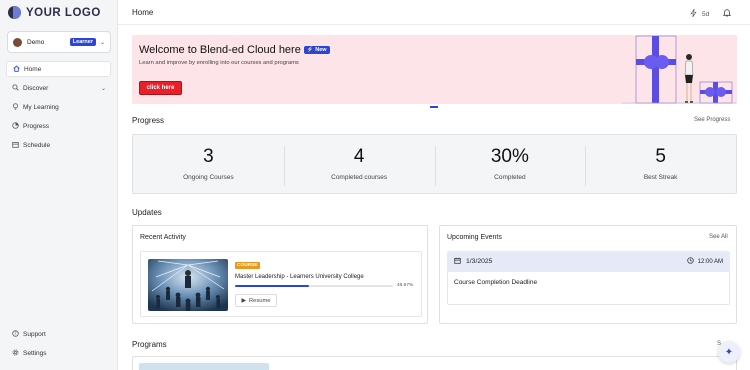 The height and width of the screenshot is (370, 750). I want to click on stat-value: 30%, so click(509, 156).